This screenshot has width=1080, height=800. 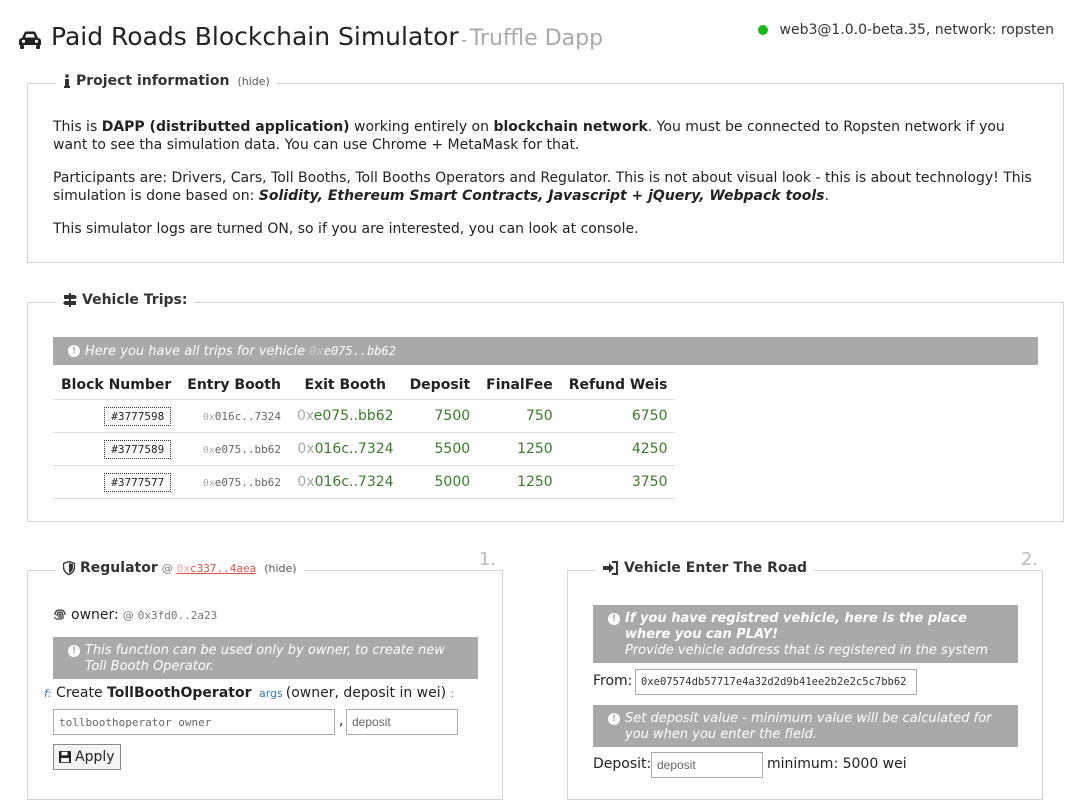 I want to click on car-icon, so click(x=30, y=40).